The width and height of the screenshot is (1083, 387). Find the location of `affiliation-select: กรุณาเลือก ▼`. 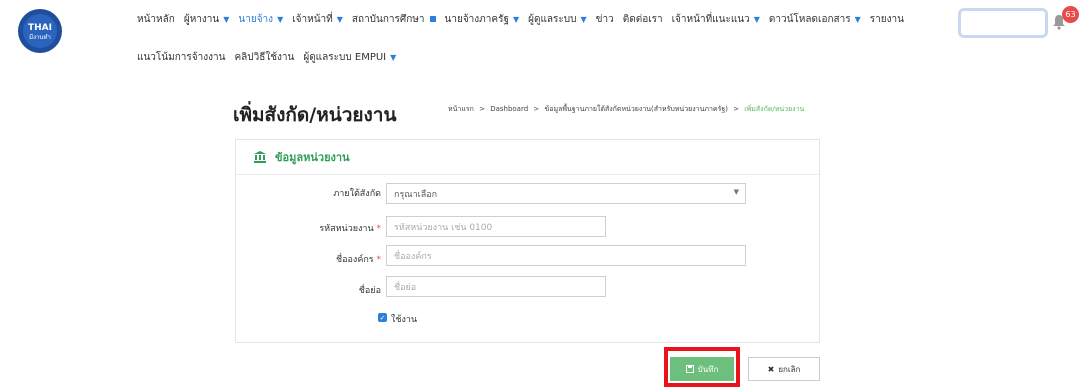

affiliation-select: กรุณาเลือก ▼ is located at coordinates (566, 193).